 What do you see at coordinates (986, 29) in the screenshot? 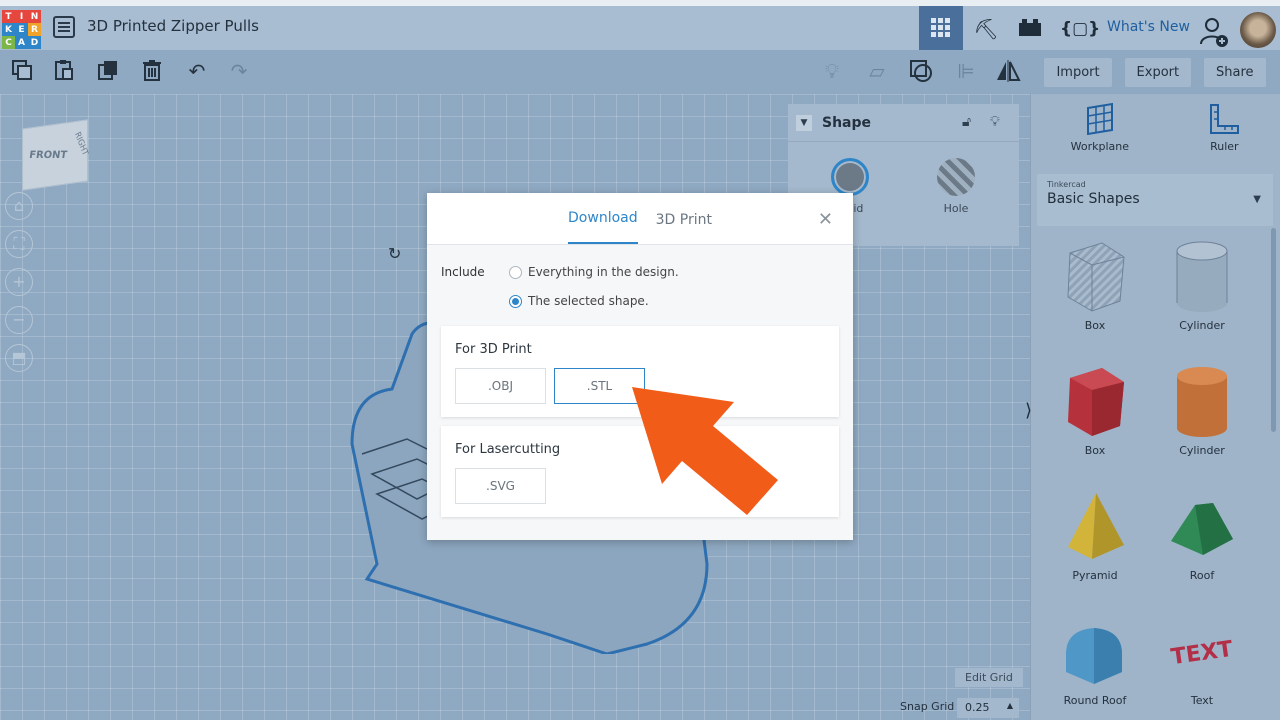
I see `pickaxe-icon: ⛏` at bounding box center [986, 29].